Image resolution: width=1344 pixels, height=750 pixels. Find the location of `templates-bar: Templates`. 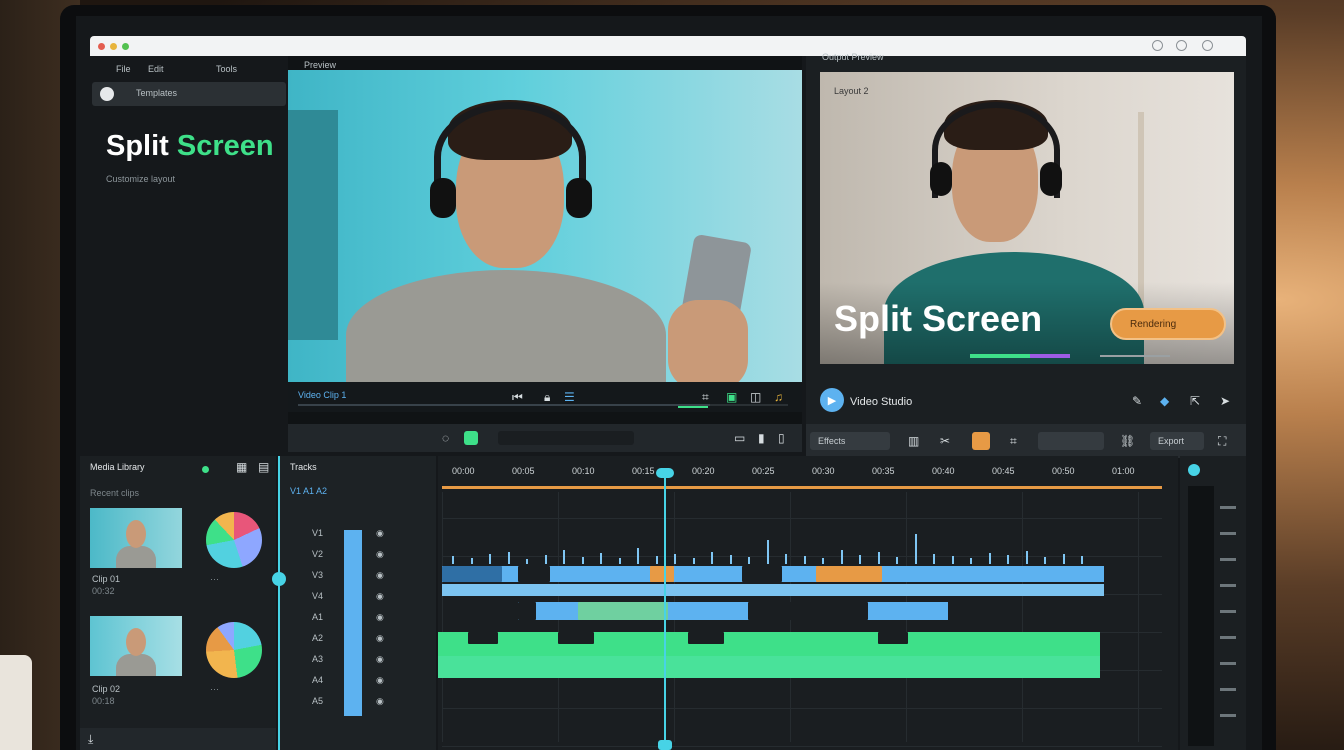

templates-bar: Templates is located at coordinates (189, 94).